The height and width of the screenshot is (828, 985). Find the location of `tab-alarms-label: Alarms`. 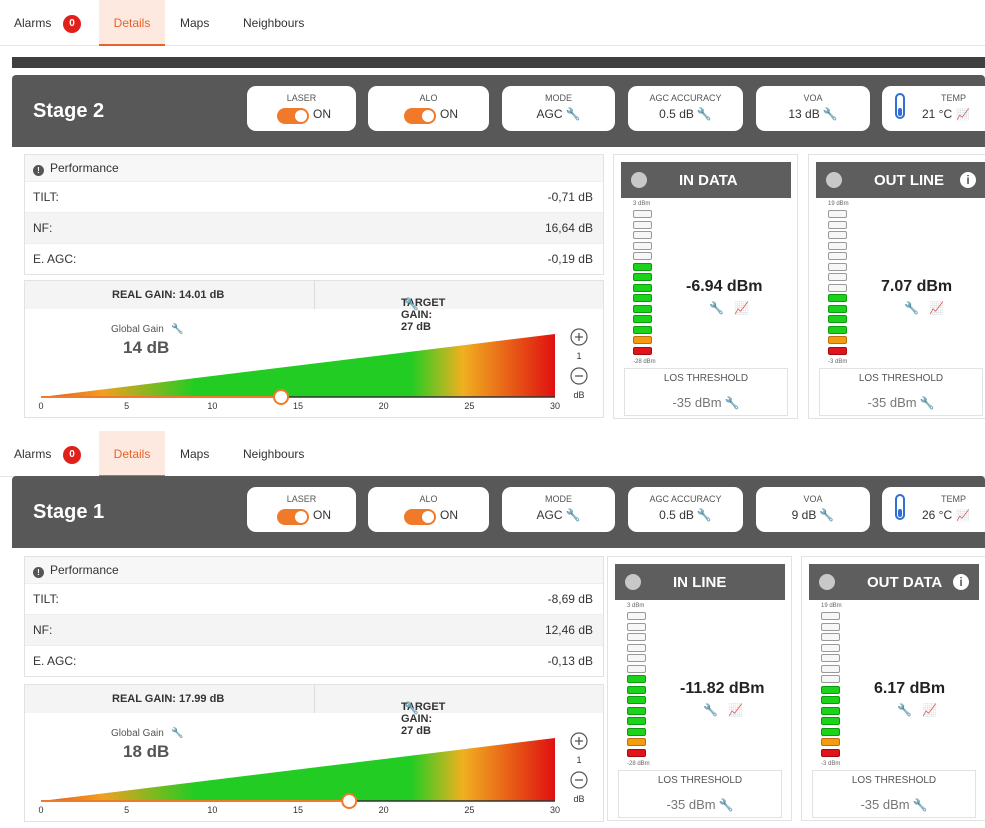

tab-alarms-label: Alarms is located at coordinates (33, 454).